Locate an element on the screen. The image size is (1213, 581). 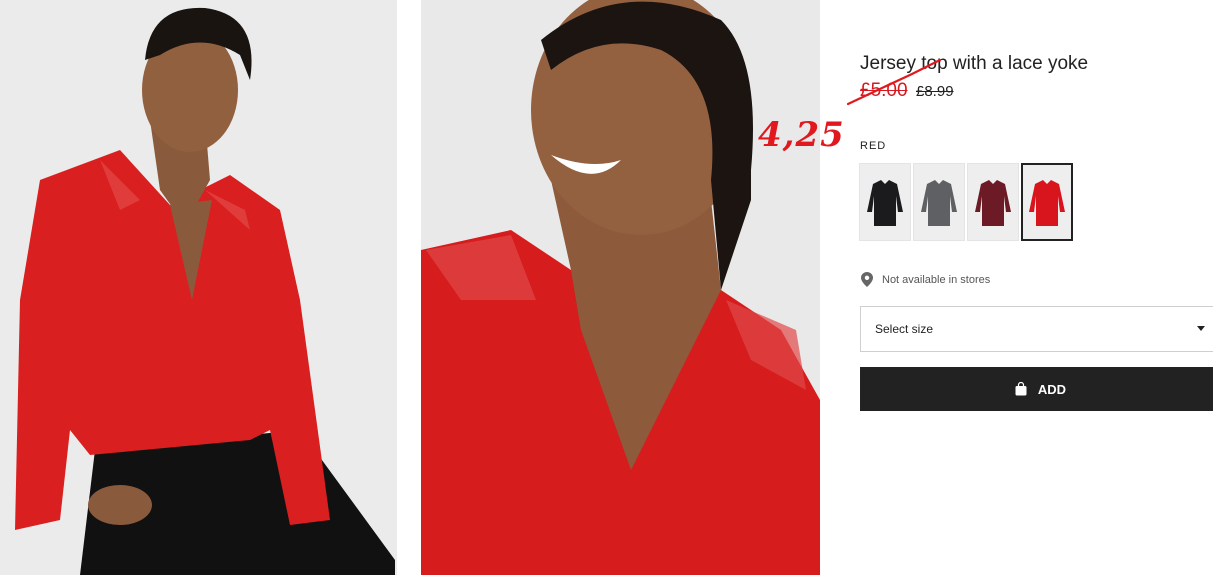
swatch-burgundy is located at coordinates (993, 202).